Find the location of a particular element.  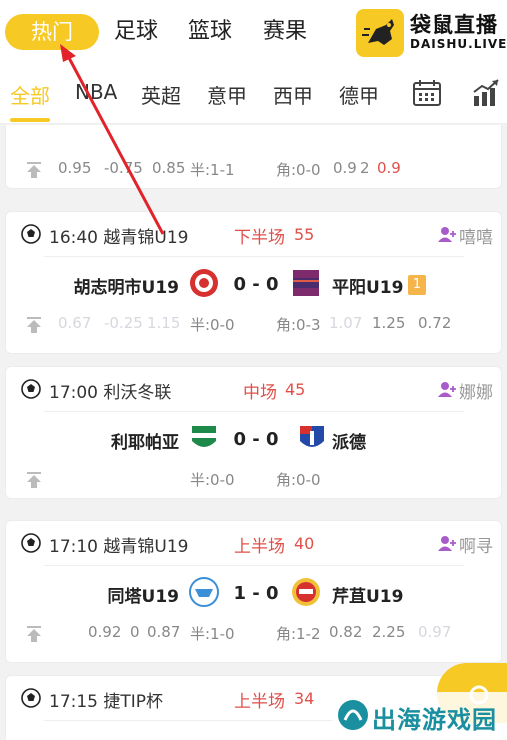

match-status: 下半场 is located at coordinates (259, 238).